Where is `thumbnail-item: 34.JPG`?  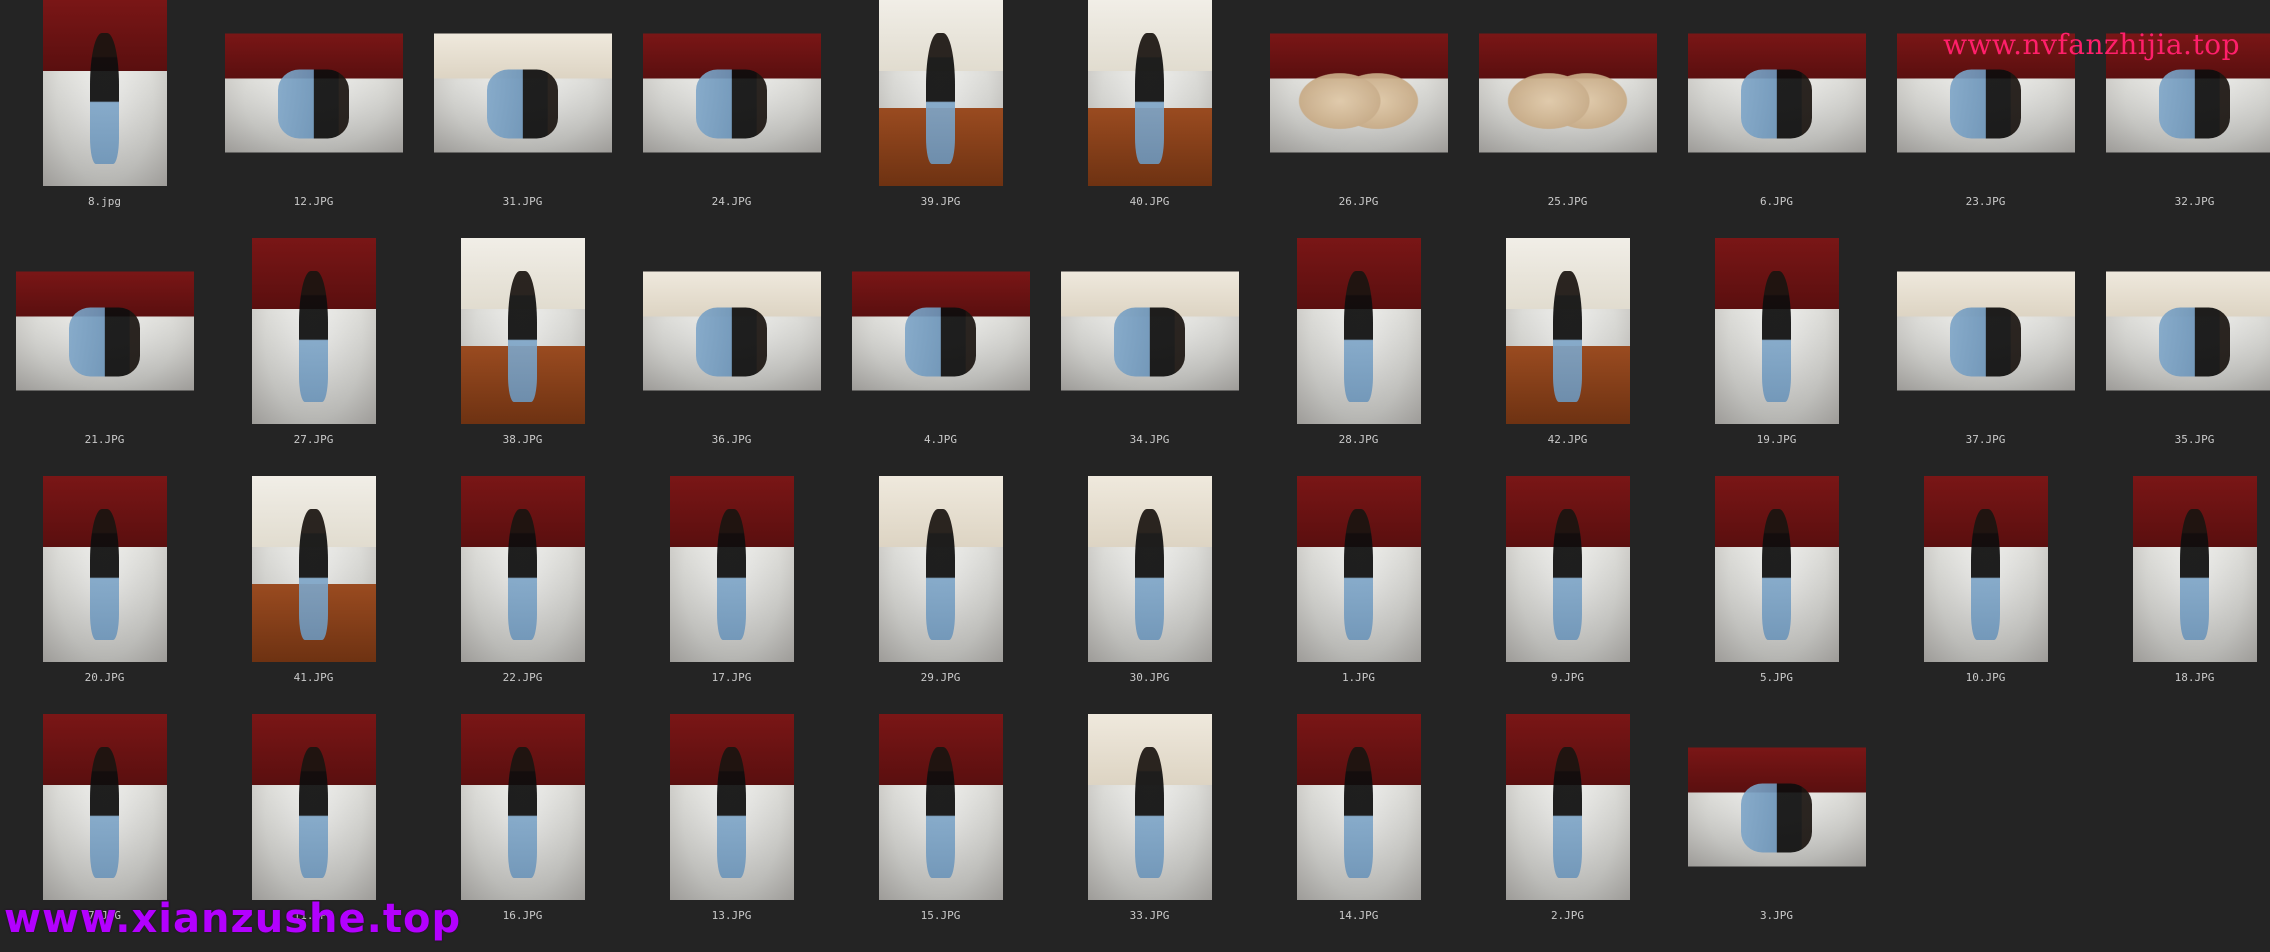 thumbnail-item: 34.JPG is located at coordinates (1149, 357).